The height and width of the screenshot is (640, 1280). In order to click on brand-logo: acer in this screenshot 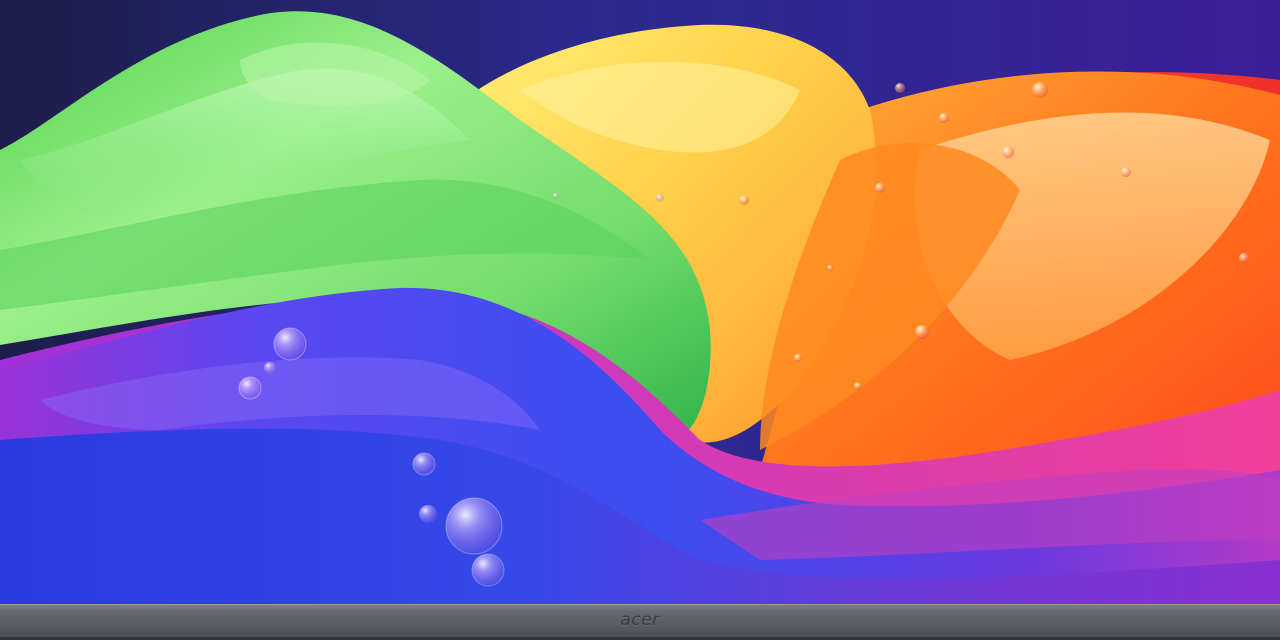, I will do `click(640, 620)`.